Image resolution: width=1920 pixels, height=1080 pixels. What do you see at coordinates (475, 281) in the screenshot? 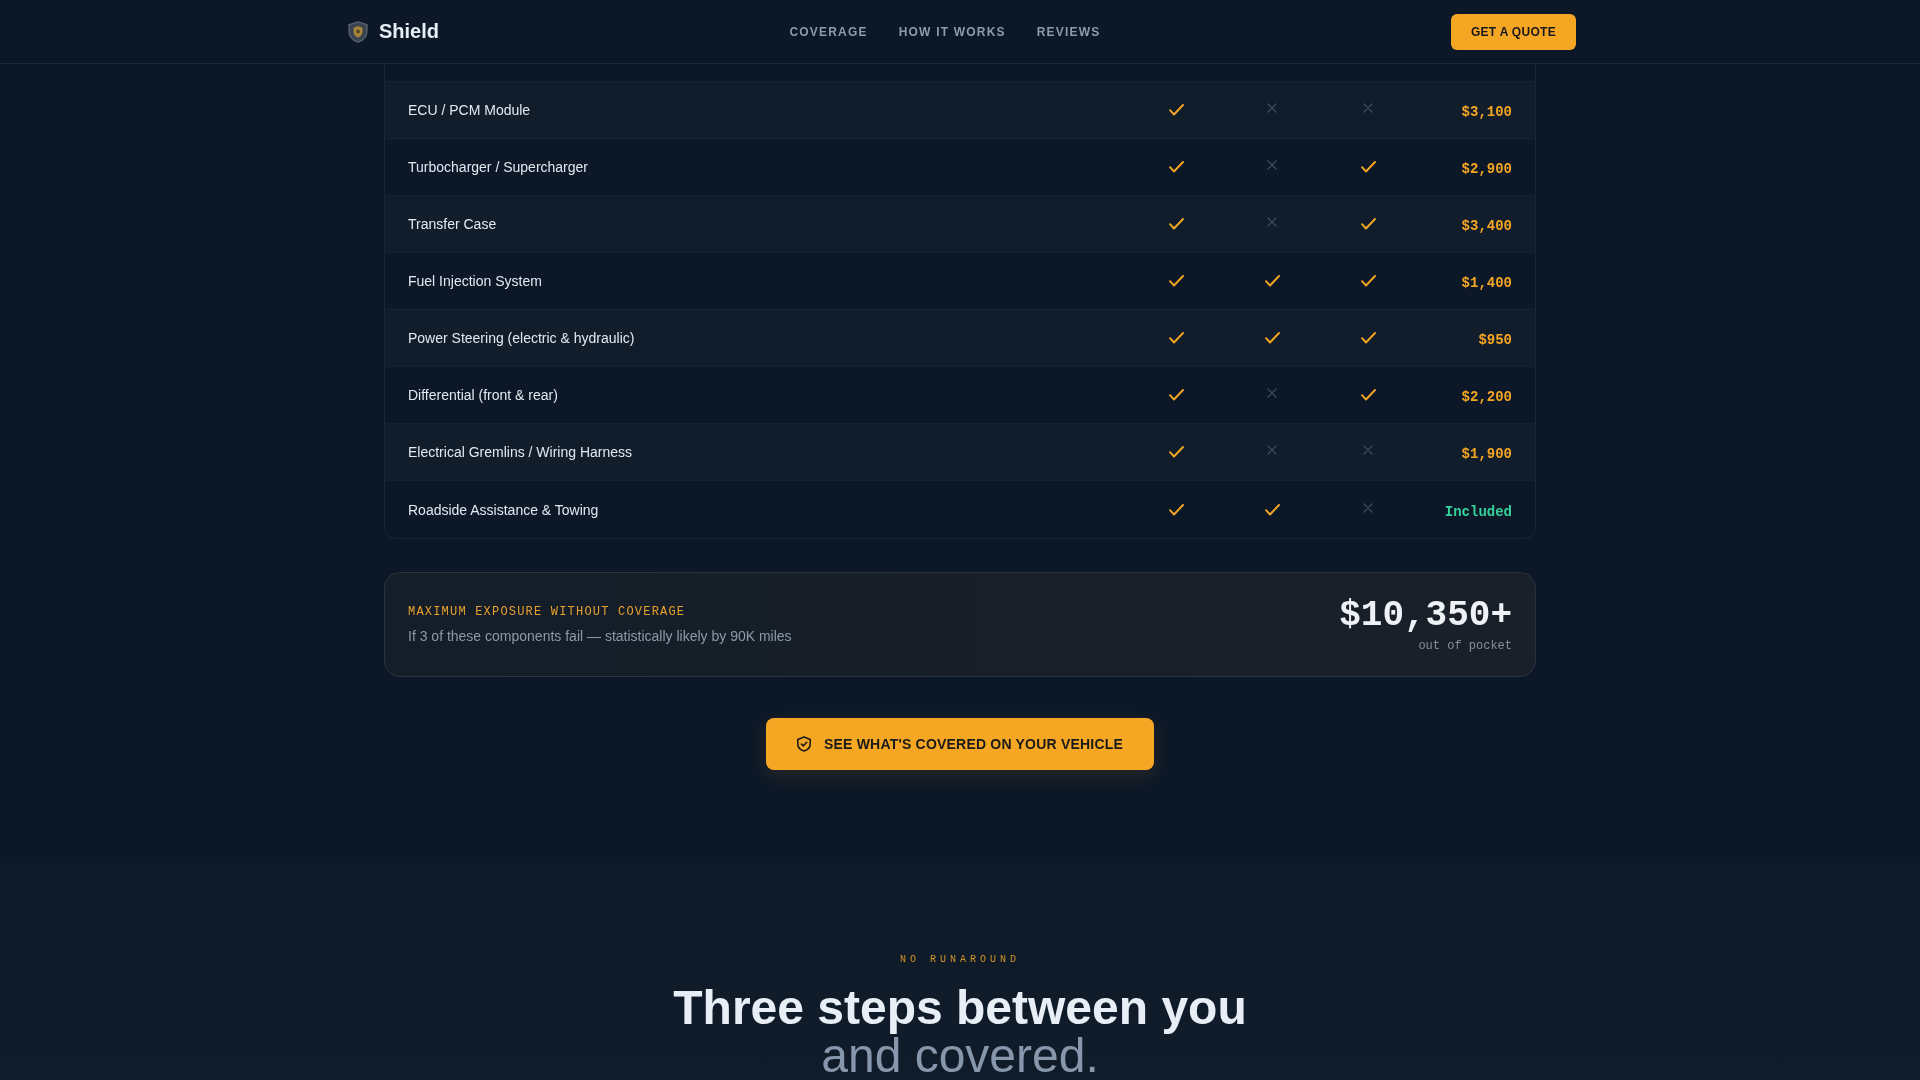
I see `component-name: Fuel Injection System` at bounding box center [475, 281].